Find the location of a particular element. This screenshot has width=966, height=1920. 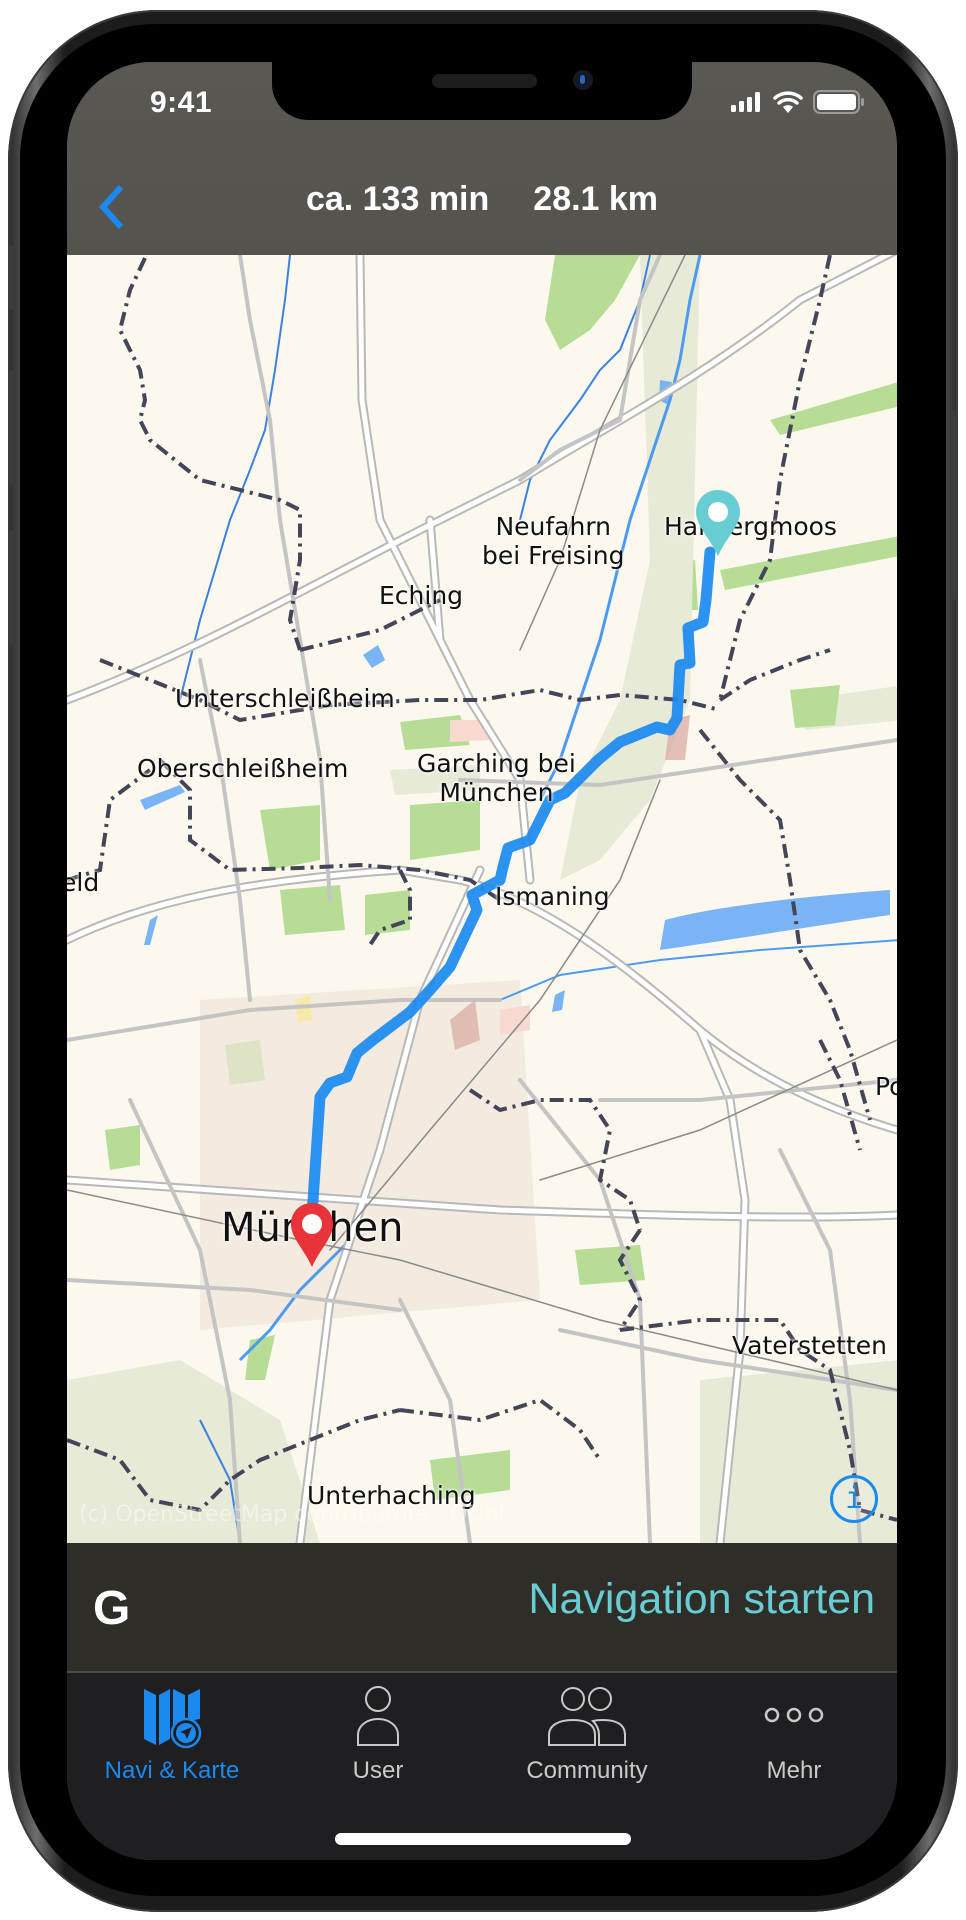

volume-up-button is located at coordinates (11, 427).